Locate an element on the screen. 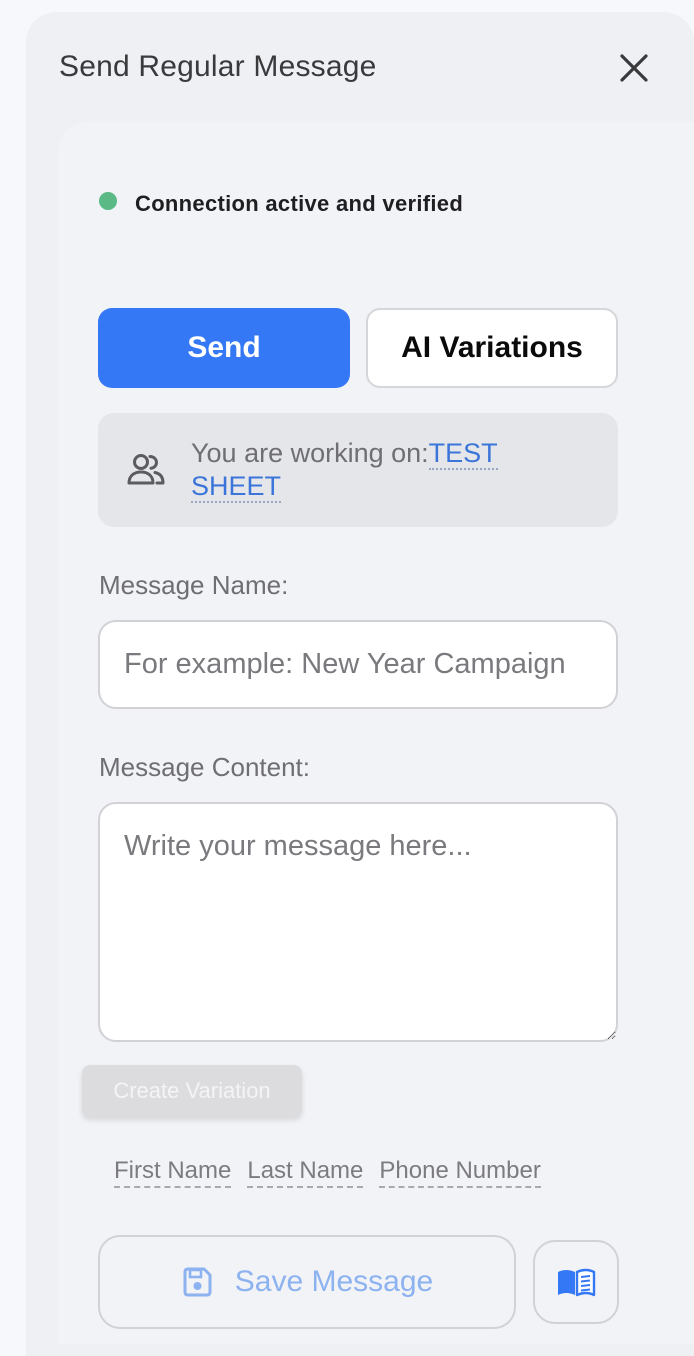  connection-status-text: Connection active and verified is located at coordinates (299, 203).